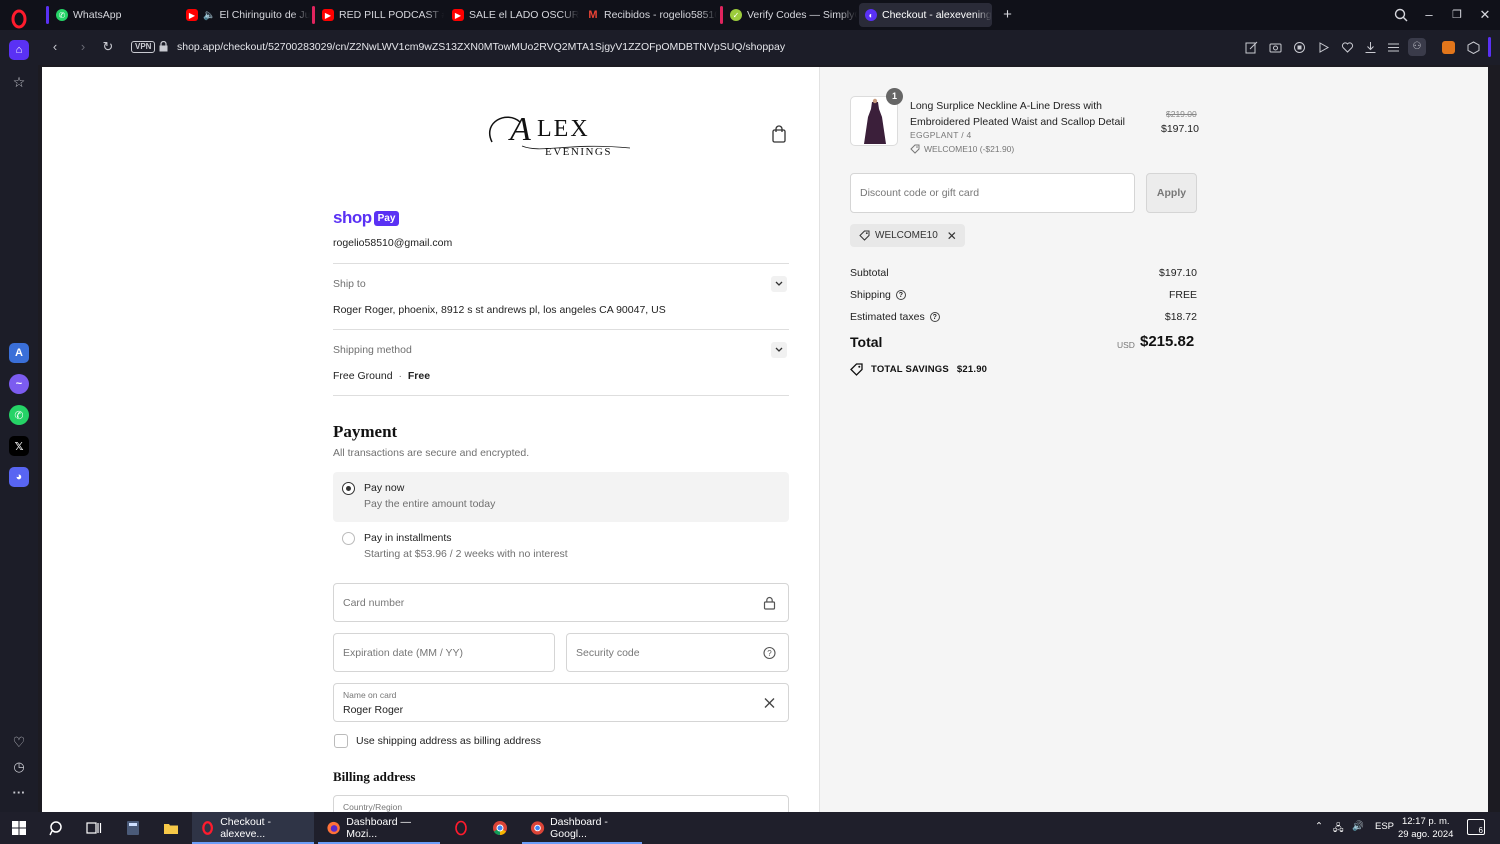 The width and height of the screenshot is (1500, 844). Describe the element at coordinates (461, 828) in the screenshot. I see `opera-gx-icon` at that location.